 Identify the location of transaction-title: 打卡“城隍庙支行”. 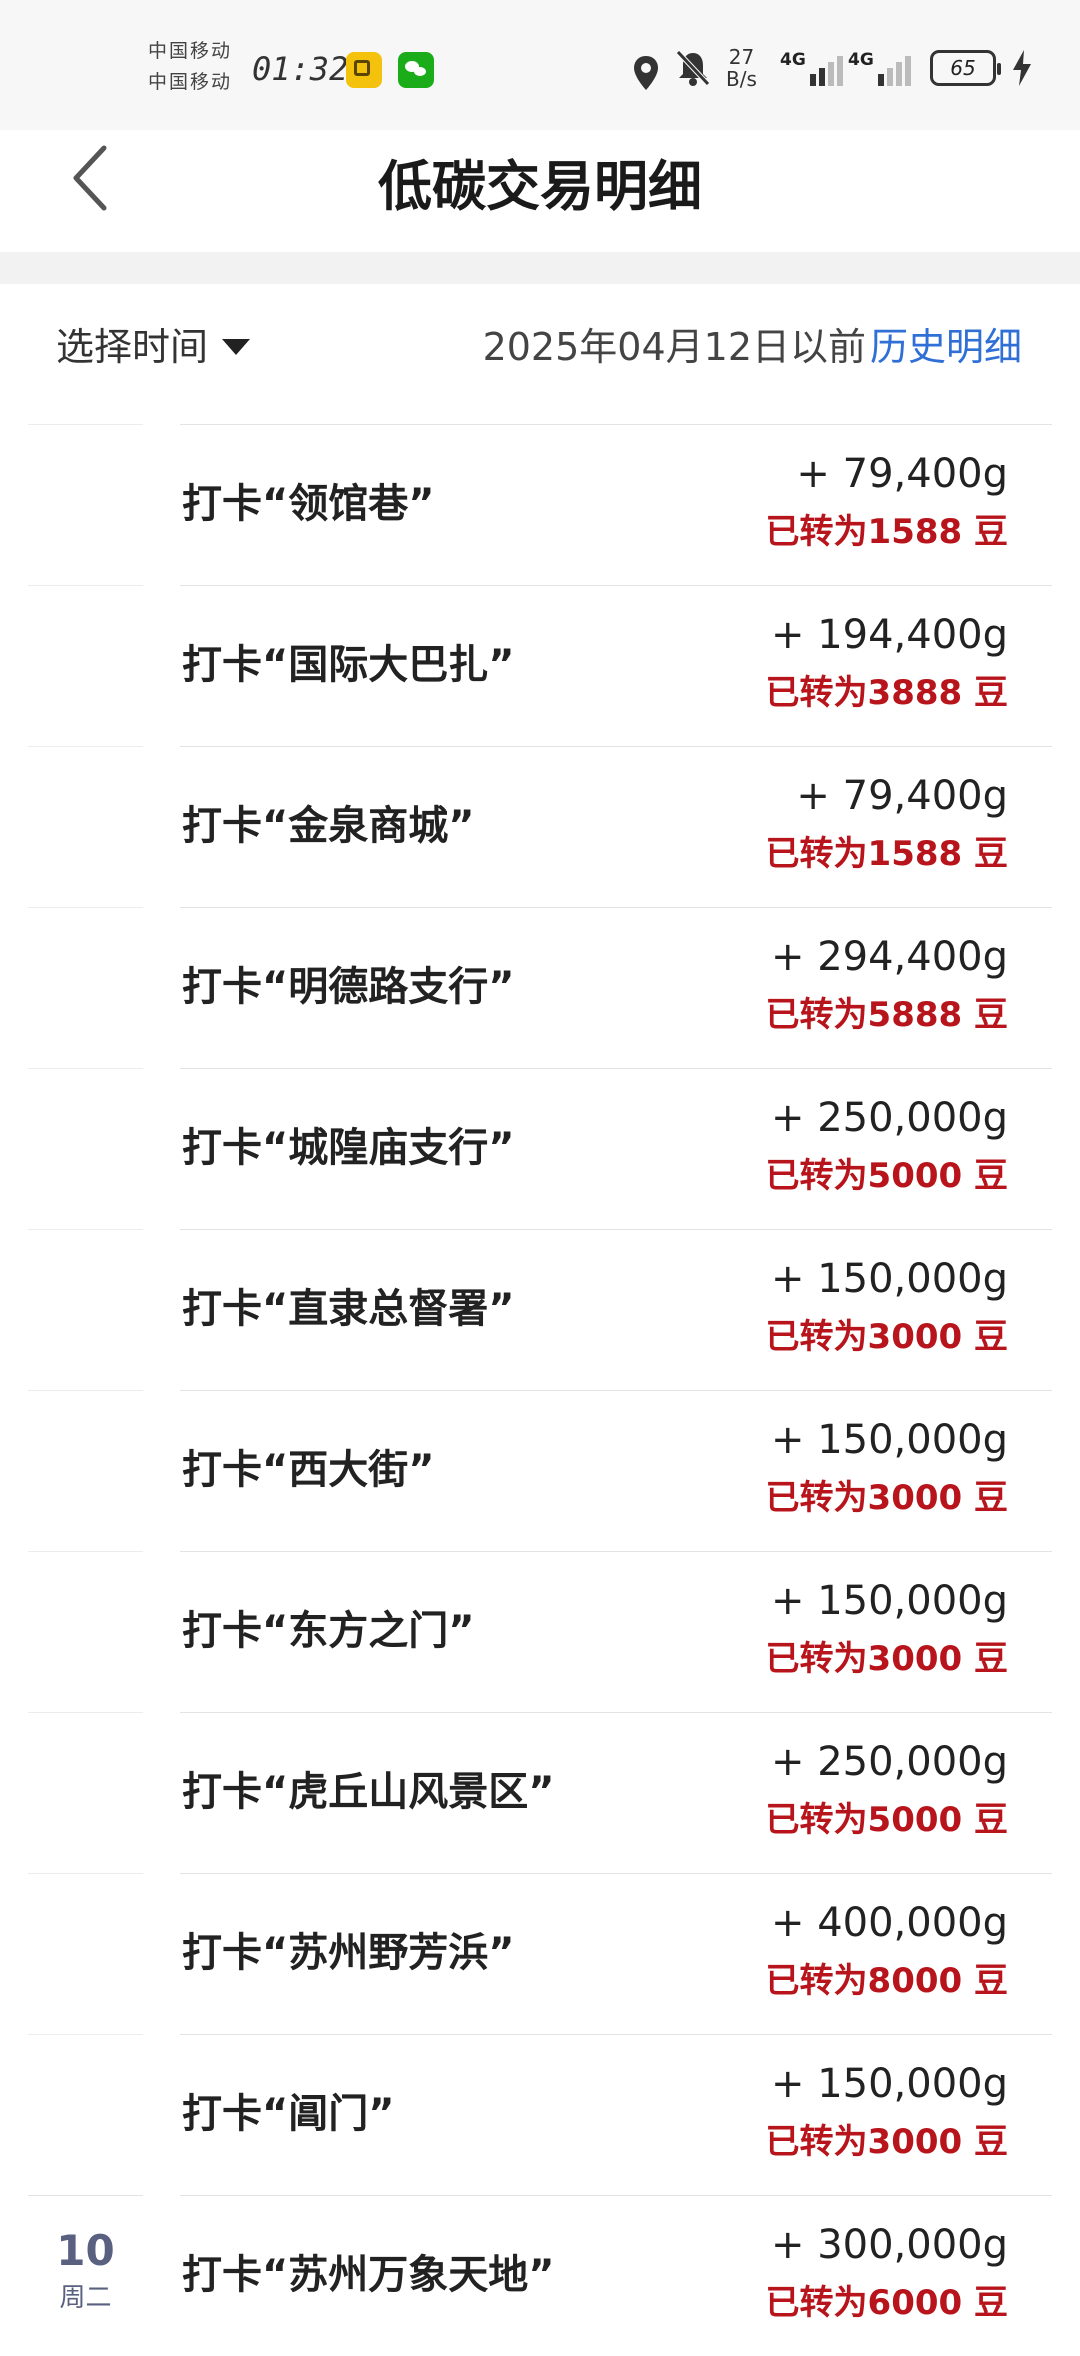
(348, 1148).